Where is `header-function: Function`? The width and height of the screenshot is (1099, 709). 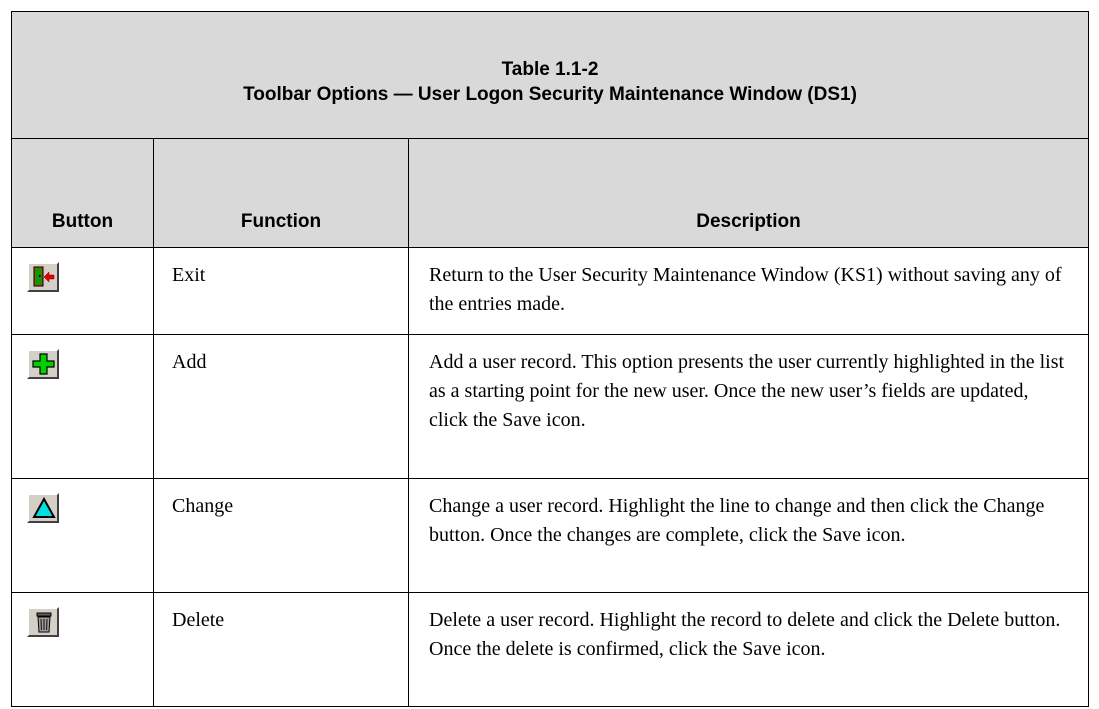 header-function: Function is located at coordinates (281, 193).